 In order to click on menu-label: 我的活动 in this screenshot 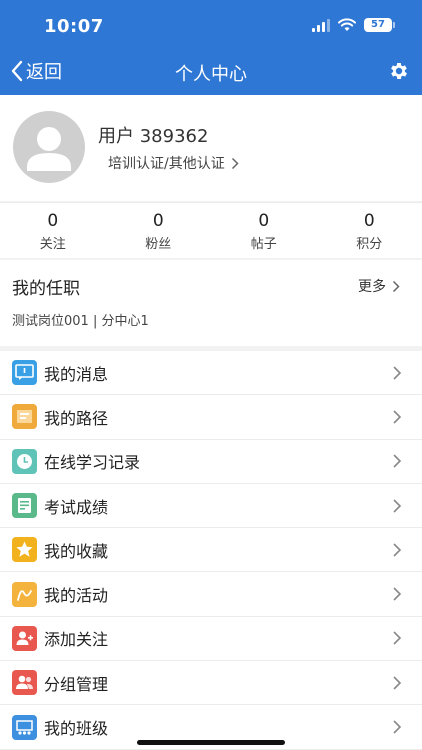, I will do `click(76, 596)`.